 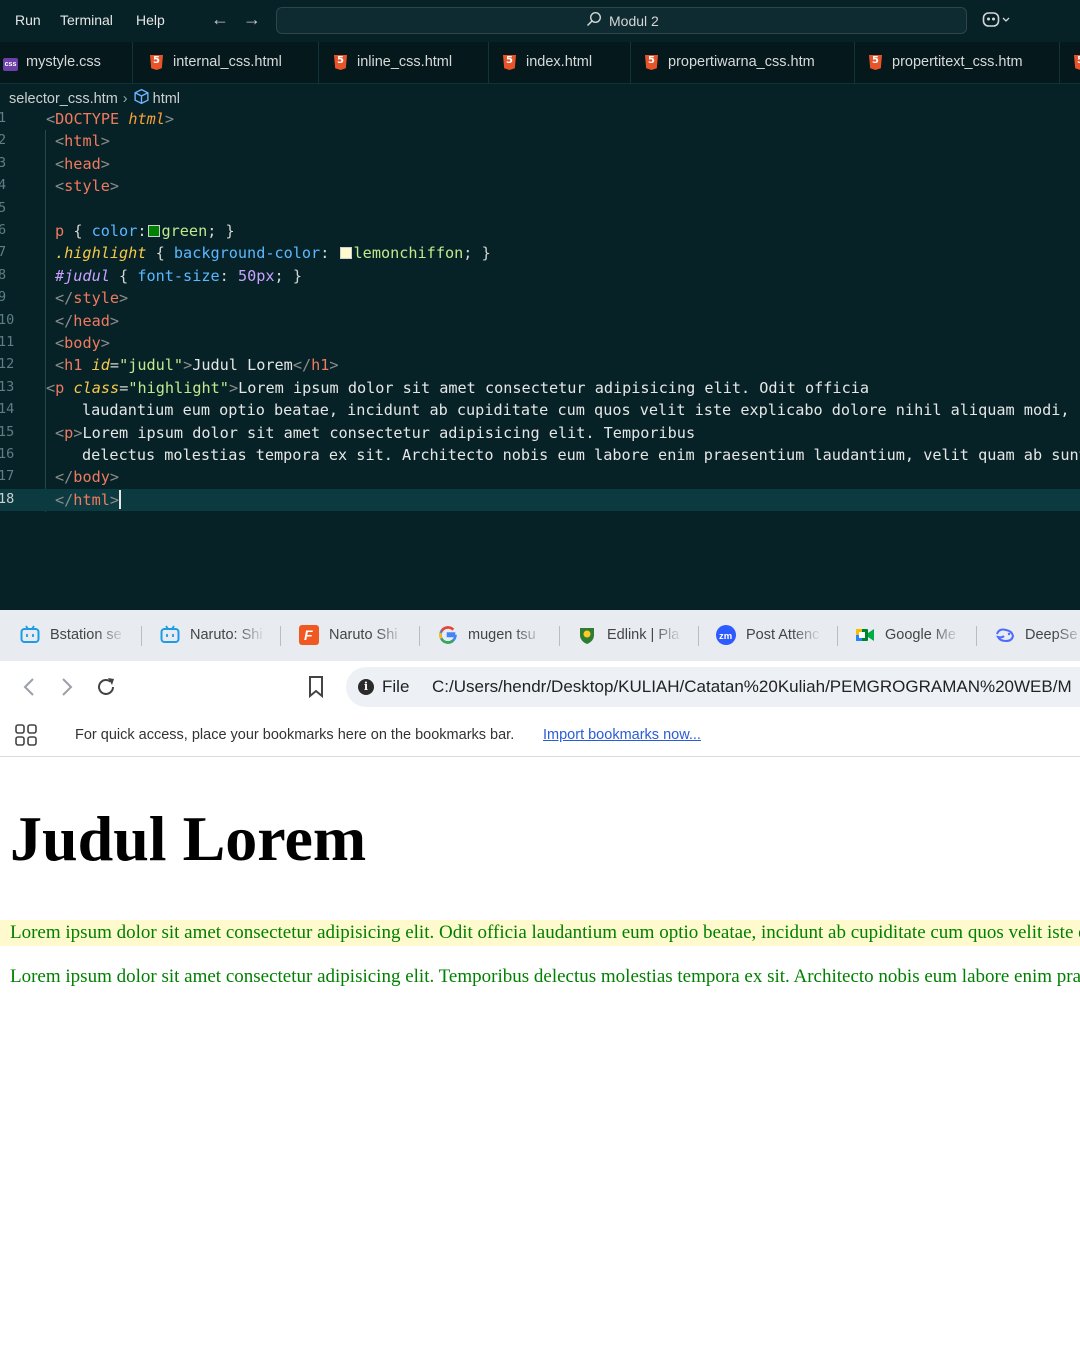 What do you see at coordinates (506, 635) in the screenshot?
I see `browser-tab-label: mugen tsu` at bounding box center [506, 635].